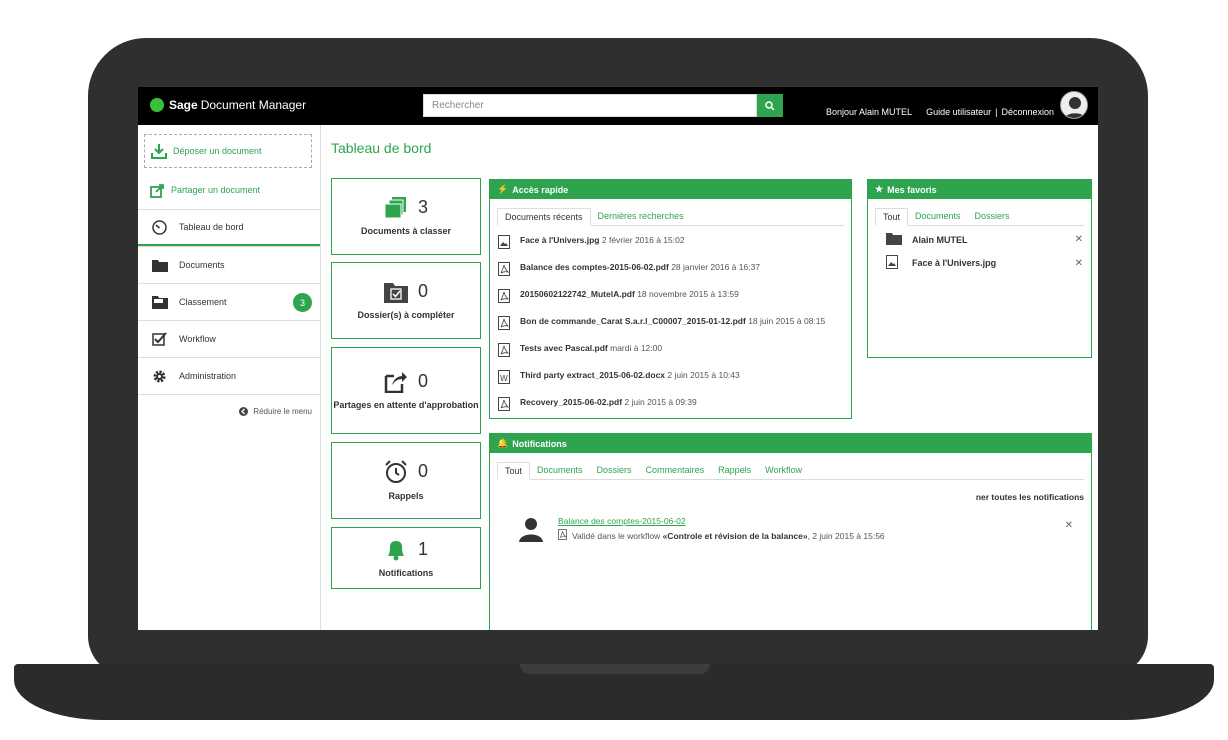 This screenshot has height=740, width=1228. I want to click on favorite-name: Face à l'Univers.jpg, so click(954, 263).